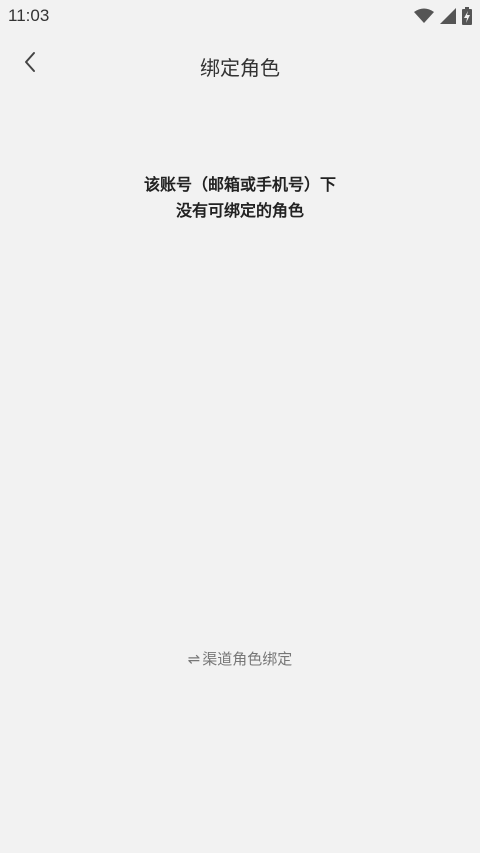 This screenshot has width=480, height=853. Describe the element at coordinates (240, 198) in the screenshot. I see `empty-message: 该账号（邮箱或手机号）下 没有可绑定的角色` at that location.